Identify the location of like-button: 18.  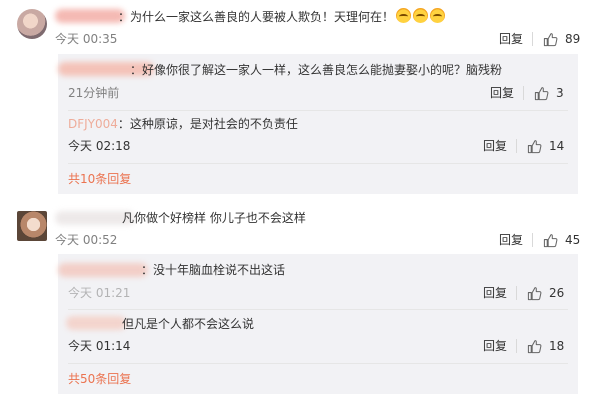
(545, 346).